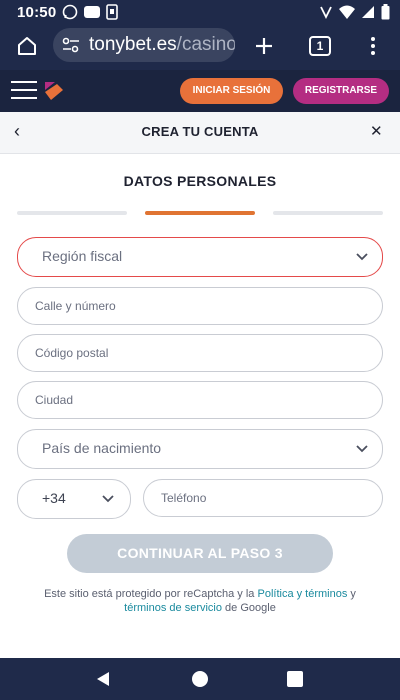  Describe the element at coordinates (27, 46) in the screenshot. I see `home-icon` at that location.